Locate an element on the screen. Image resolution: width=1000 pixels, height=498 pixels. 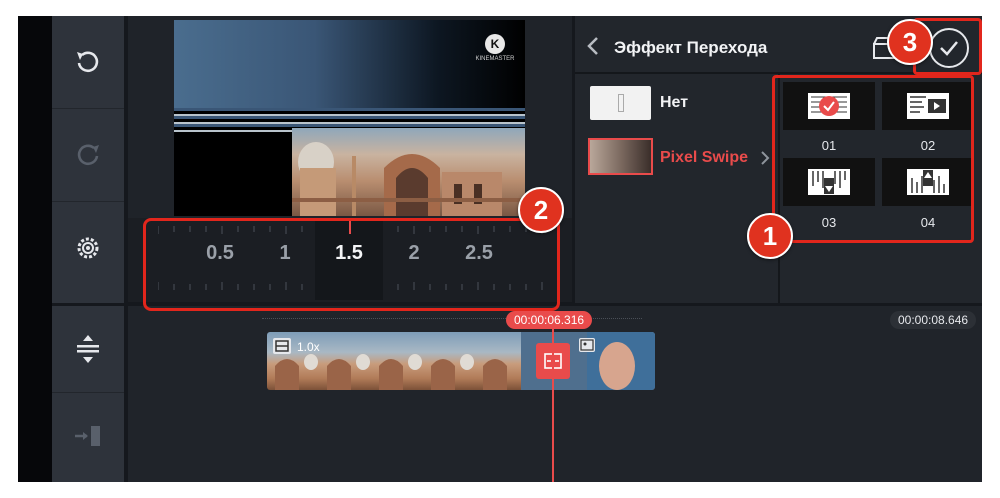
left-toolbar-bottom is located at coordinates (88, 394).